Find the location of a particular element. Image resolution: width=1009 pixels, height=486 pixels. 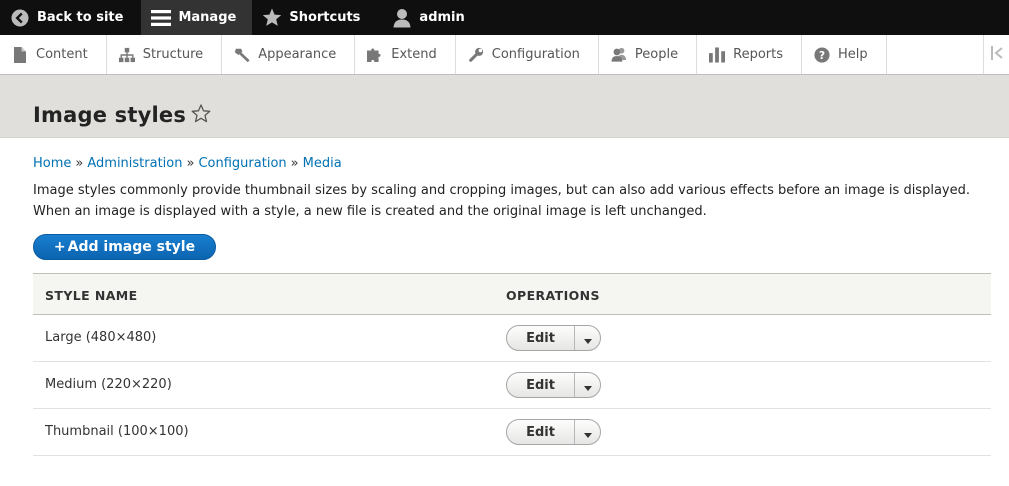

structure-icon is located at coordinates (126, 55).